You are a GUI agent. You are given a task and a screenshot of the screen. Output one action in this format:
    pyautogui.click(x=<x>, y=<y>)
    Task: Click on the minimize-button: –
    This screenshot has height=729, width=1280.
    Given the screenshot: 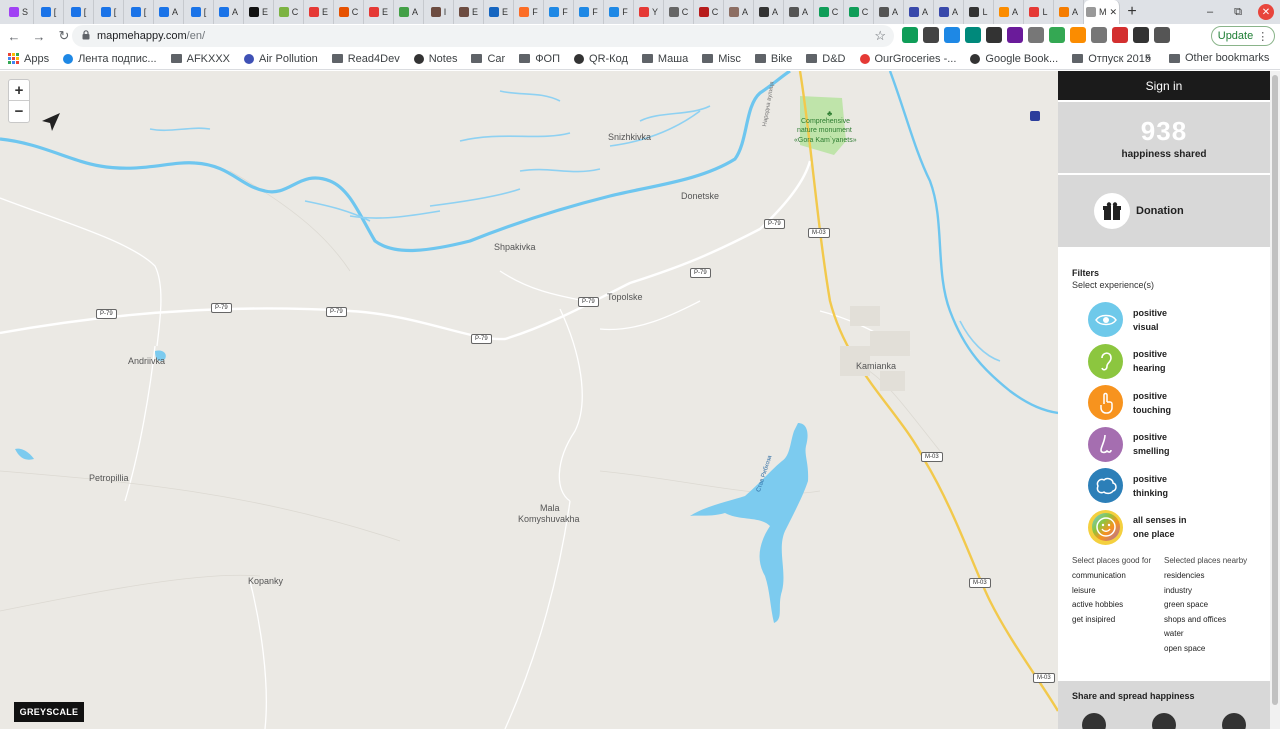 What is the action you would take?
    pyautogui.click(x=1210, y=12)
    